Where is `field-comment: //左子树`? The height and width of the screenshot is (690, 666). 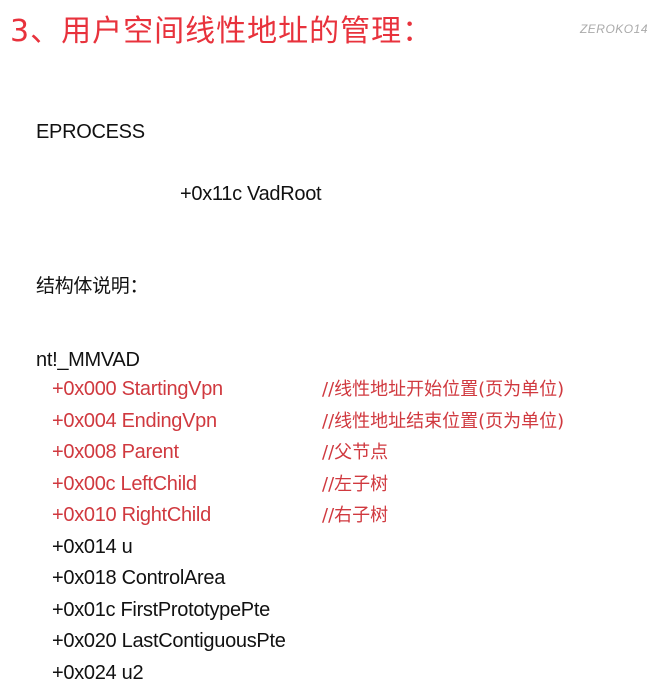 field-comment: //左子树 is located at coordinates (355, 484).